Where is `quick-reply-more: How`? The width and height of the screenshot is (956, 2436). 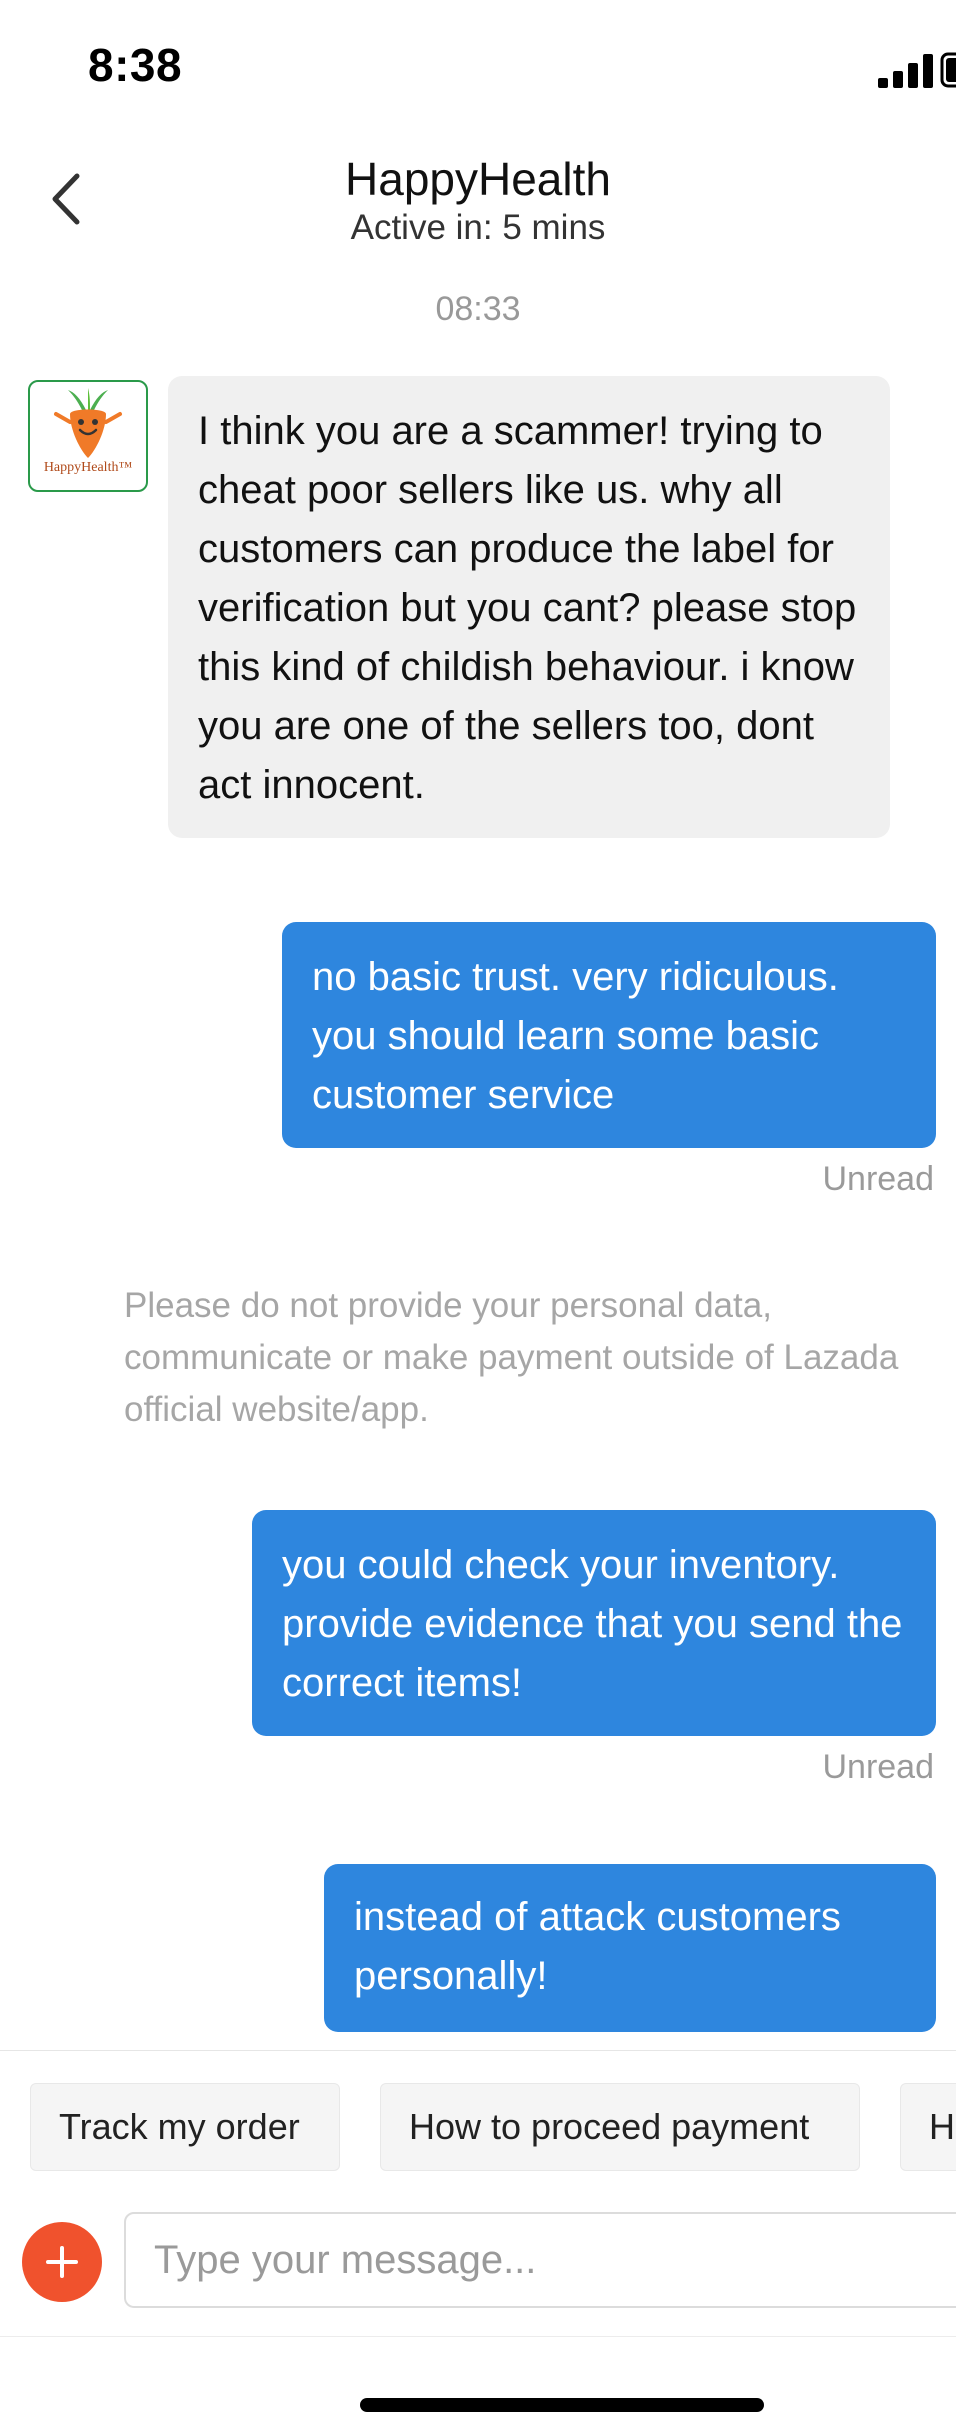 quick-reply-more: How is located at coordinates (928, 2127).